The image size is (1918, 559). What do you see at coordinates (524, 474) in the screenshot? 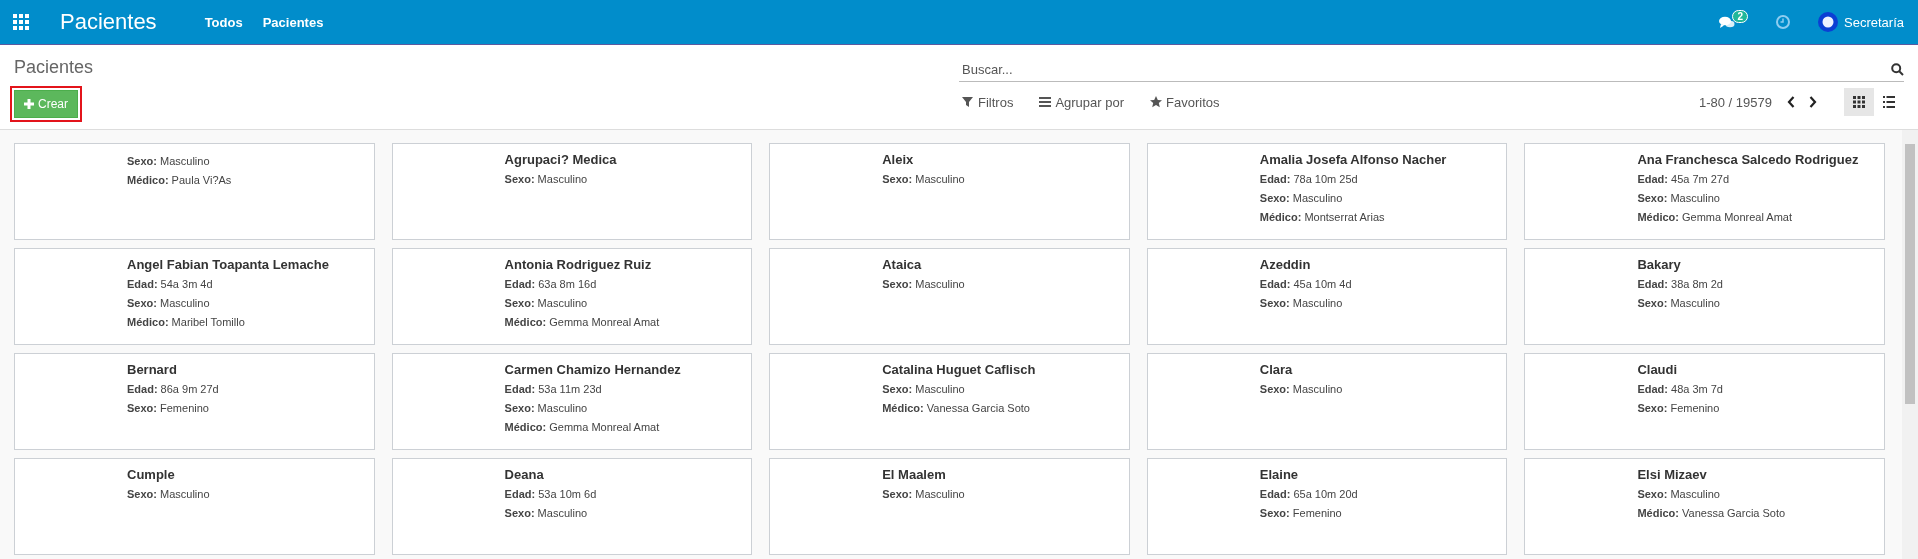
I see `patient-name: Deana` at bounding box center [524, 474].